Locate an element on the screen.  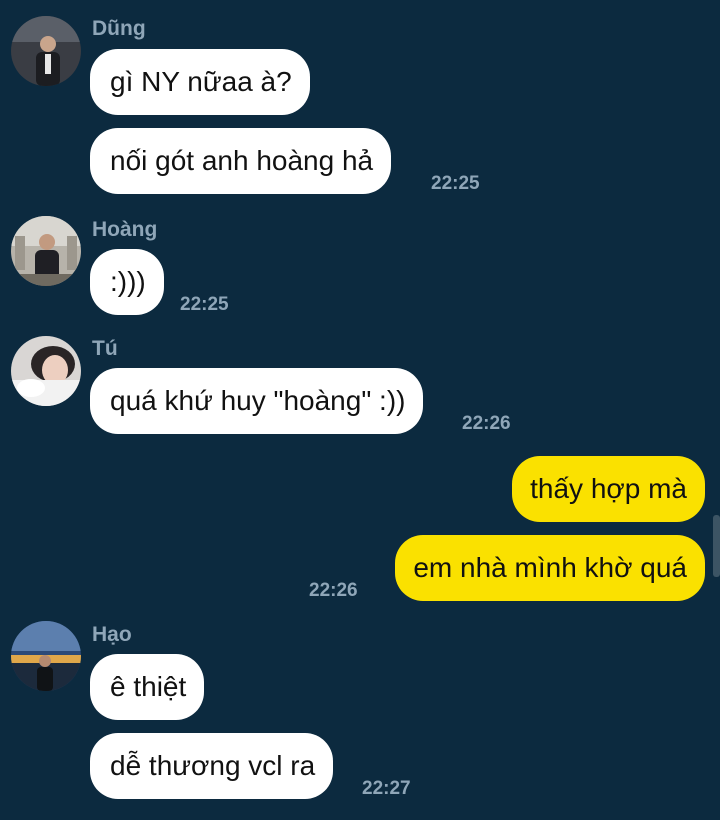
message-bubble: ê thiệt is located at coordinates (147, 687).